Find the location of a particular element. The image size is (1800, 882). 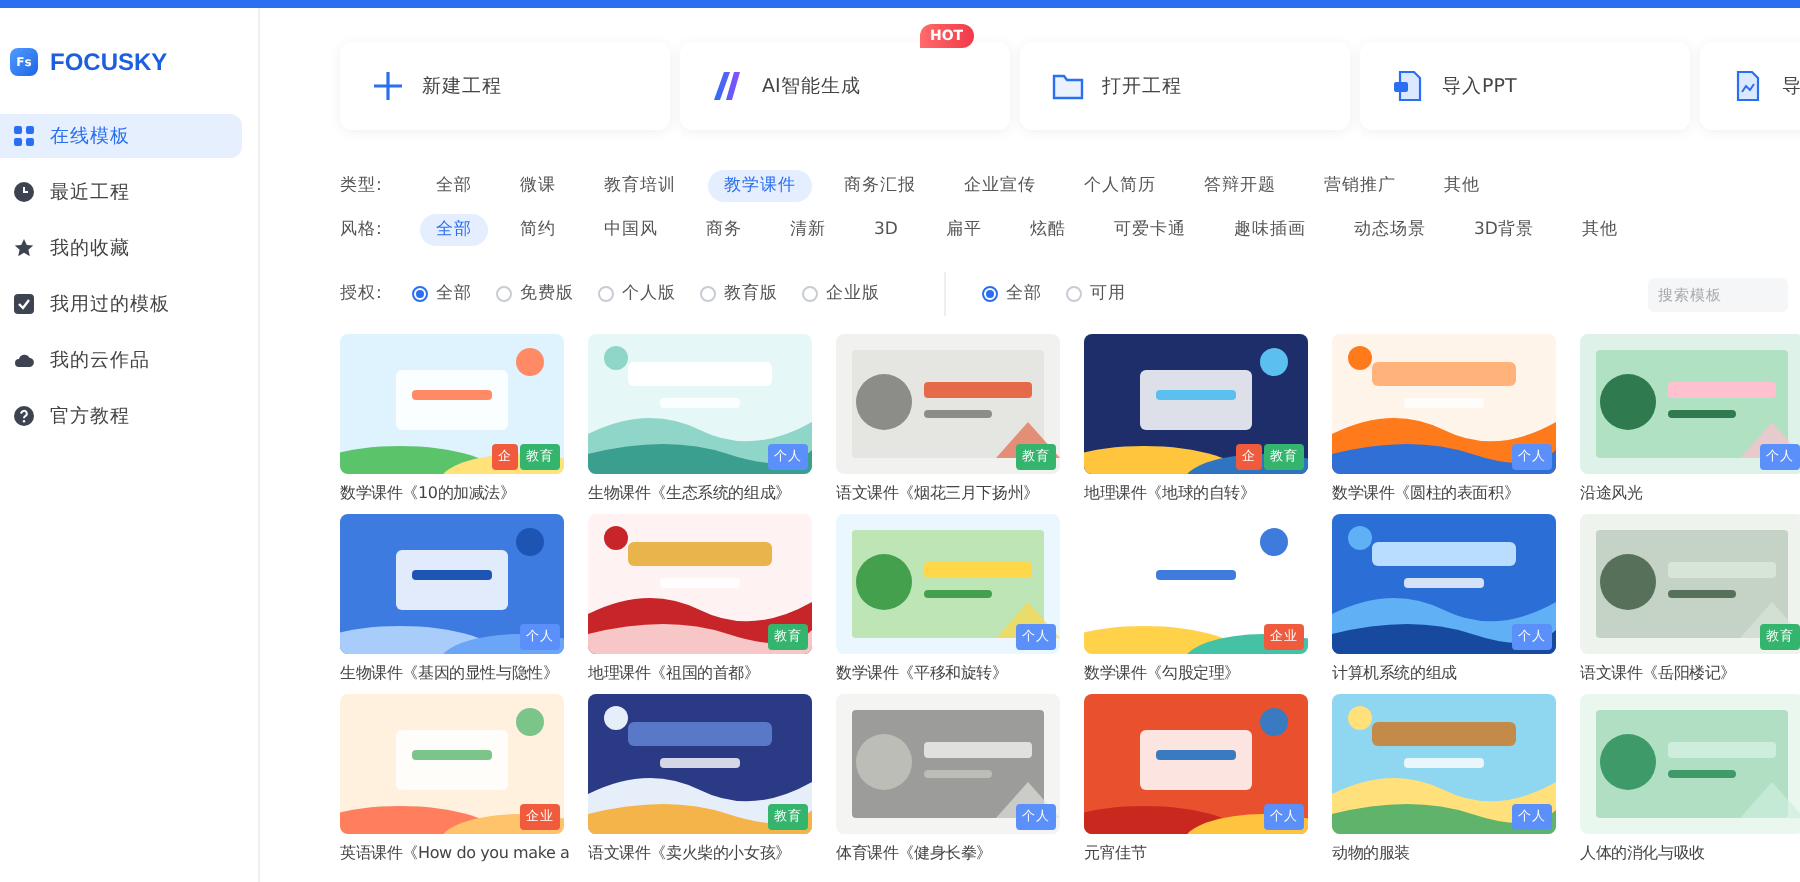

template-title: 动物的服装 is located at coordinates (1371, 853).